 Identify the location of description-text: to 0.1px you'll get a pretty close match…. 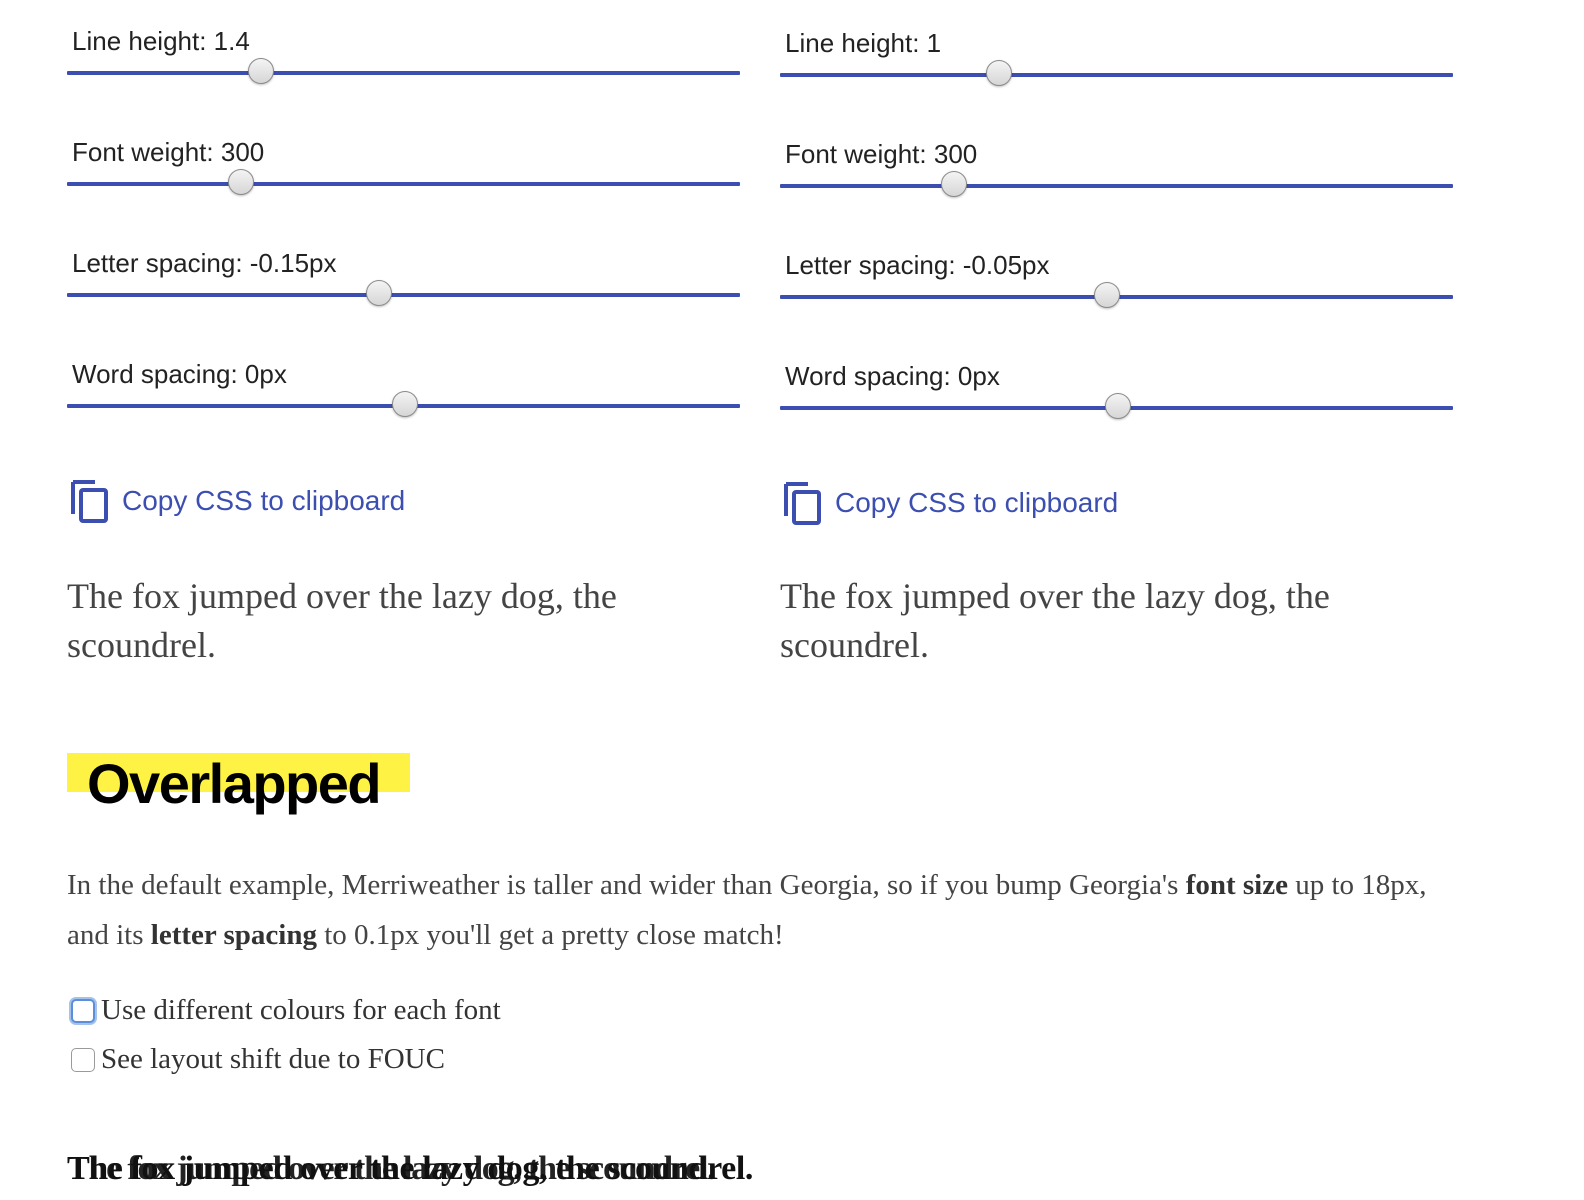
(550, 935).